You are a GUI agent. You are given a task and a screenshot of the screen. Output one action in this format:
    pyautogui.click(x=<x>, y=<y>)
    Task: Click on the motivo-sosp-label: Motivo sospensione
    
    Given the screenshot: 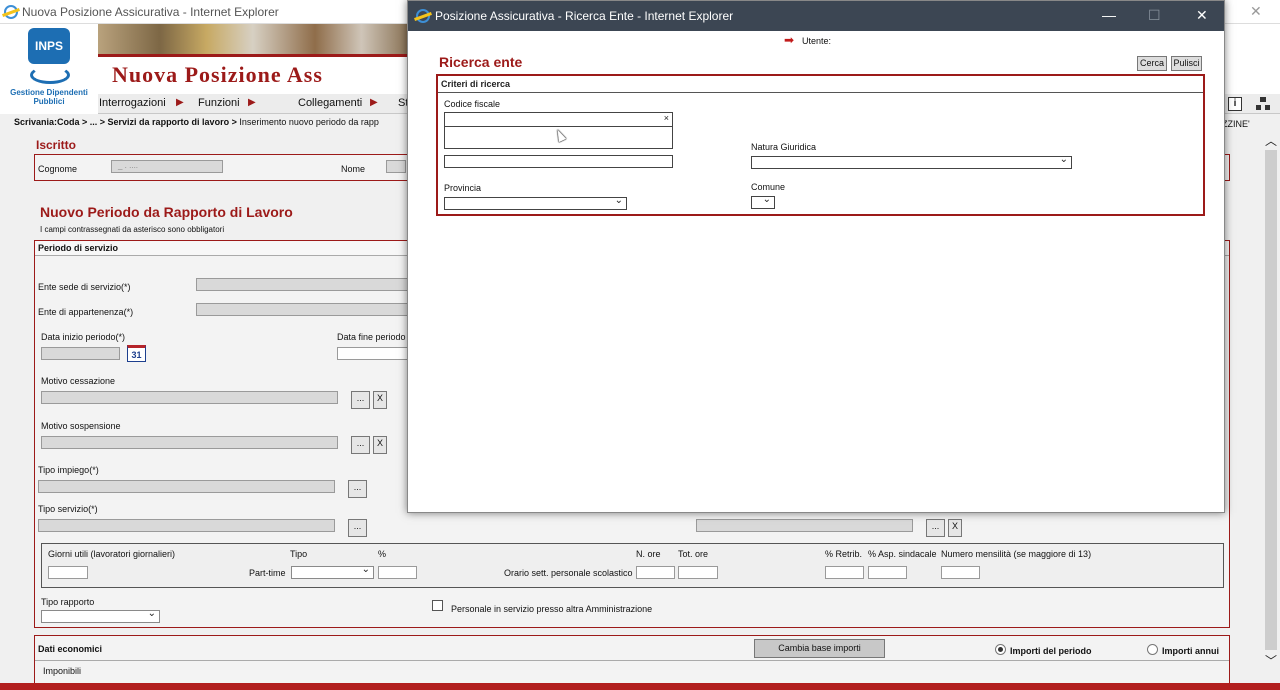 What is the action you would take?
    pyautogui.click(x=81, y=426)
    